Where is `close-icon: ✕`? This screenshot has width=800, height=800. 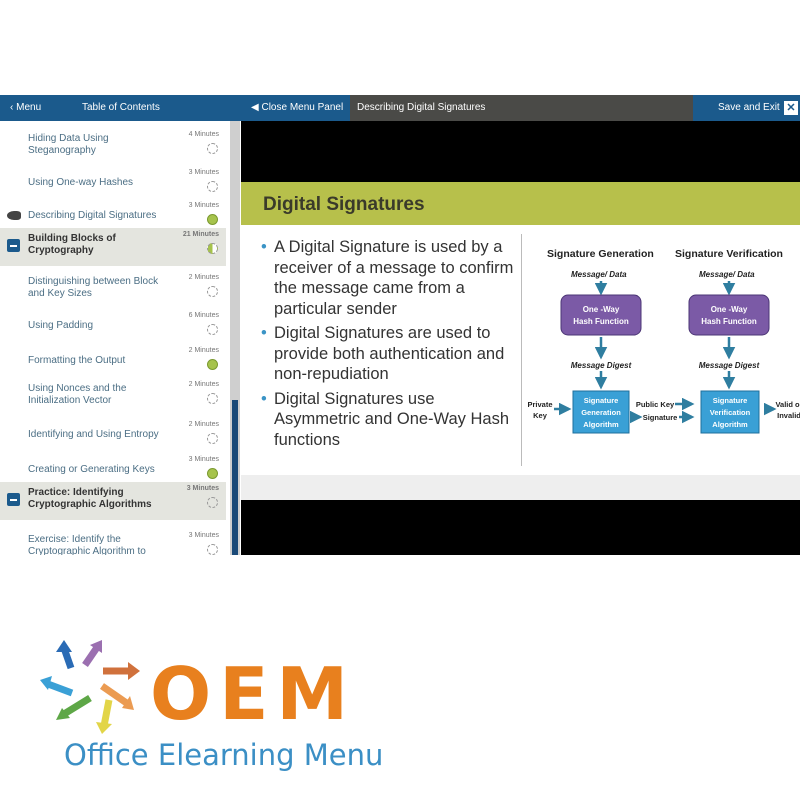
close-icon: ✕ is located at coordinates (791, 108).